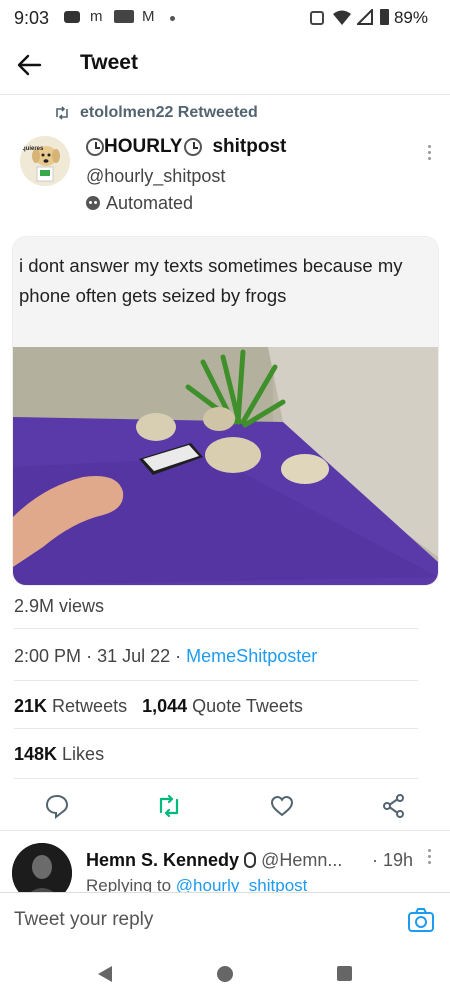 This screenshot has height=1000, width=450. What do you see at coordinates (317, 18) in the screenshot?
I see `vibrate-icon` at bounding box center [317, 18].